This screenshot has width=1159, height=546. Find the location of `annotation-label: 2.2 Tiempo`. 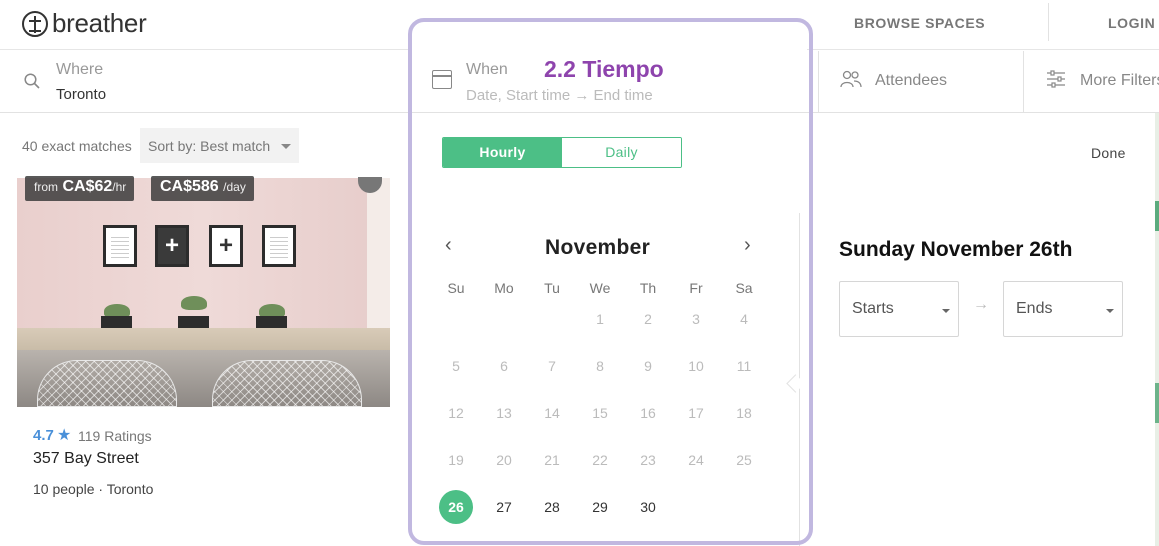

annotation-label: 2.2 Tiempo is located at coordinates (604, 69).